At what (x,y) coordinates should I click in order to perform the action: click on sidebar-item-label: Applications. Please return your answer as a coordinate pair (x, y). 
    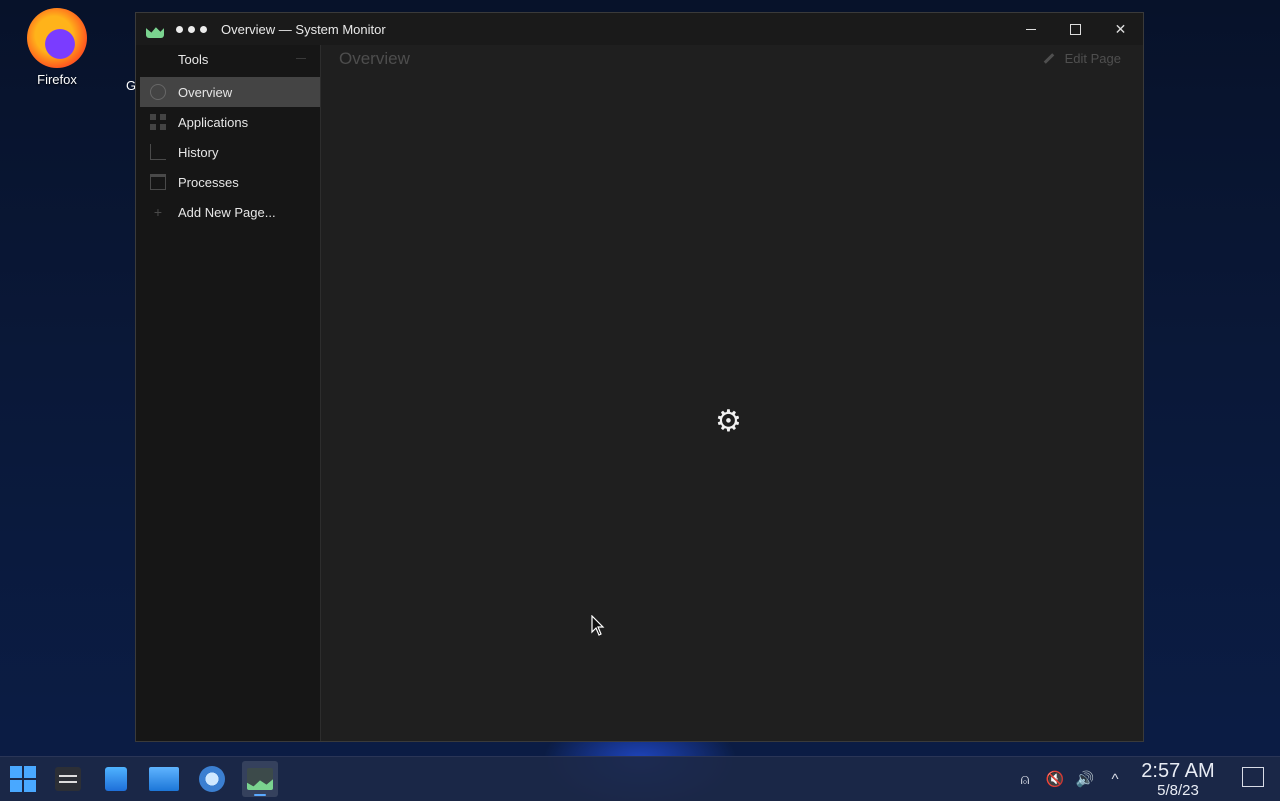
    Looking at the image, I should click on (213, 122).